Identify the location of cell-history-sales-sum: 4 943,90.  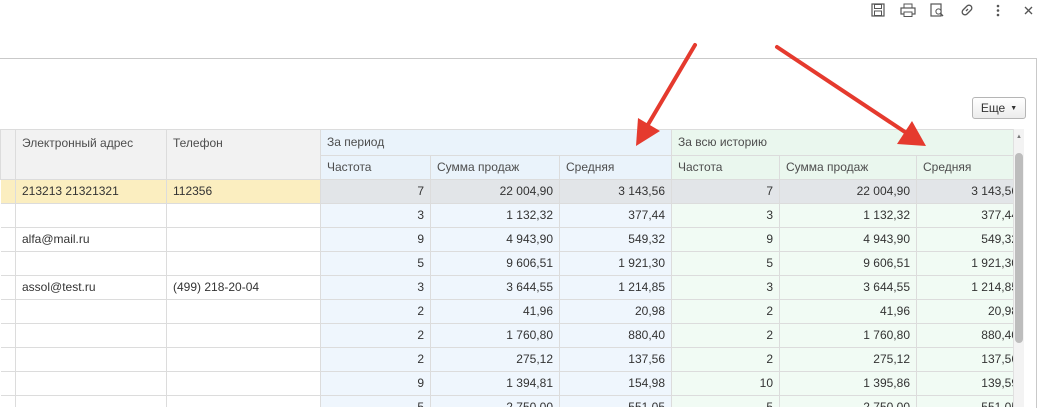
(848, 239).